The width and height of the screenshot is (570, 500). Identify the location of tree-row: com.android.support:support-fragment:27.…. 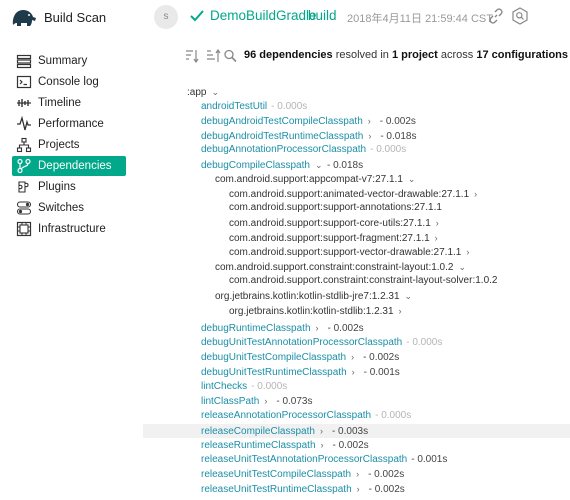
(336, 238).